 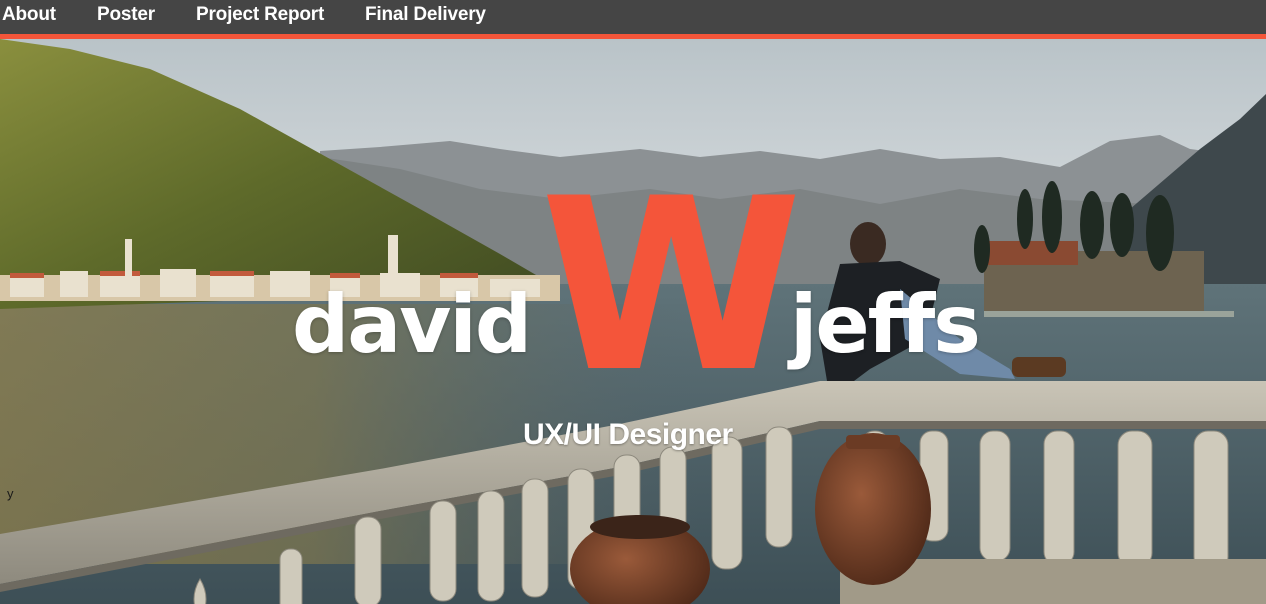 What do you see at coordinates (425, 15) in the screenshot?
I see `nav-link-final-delivery: Final Delivery` at bounding box center [425, 15].